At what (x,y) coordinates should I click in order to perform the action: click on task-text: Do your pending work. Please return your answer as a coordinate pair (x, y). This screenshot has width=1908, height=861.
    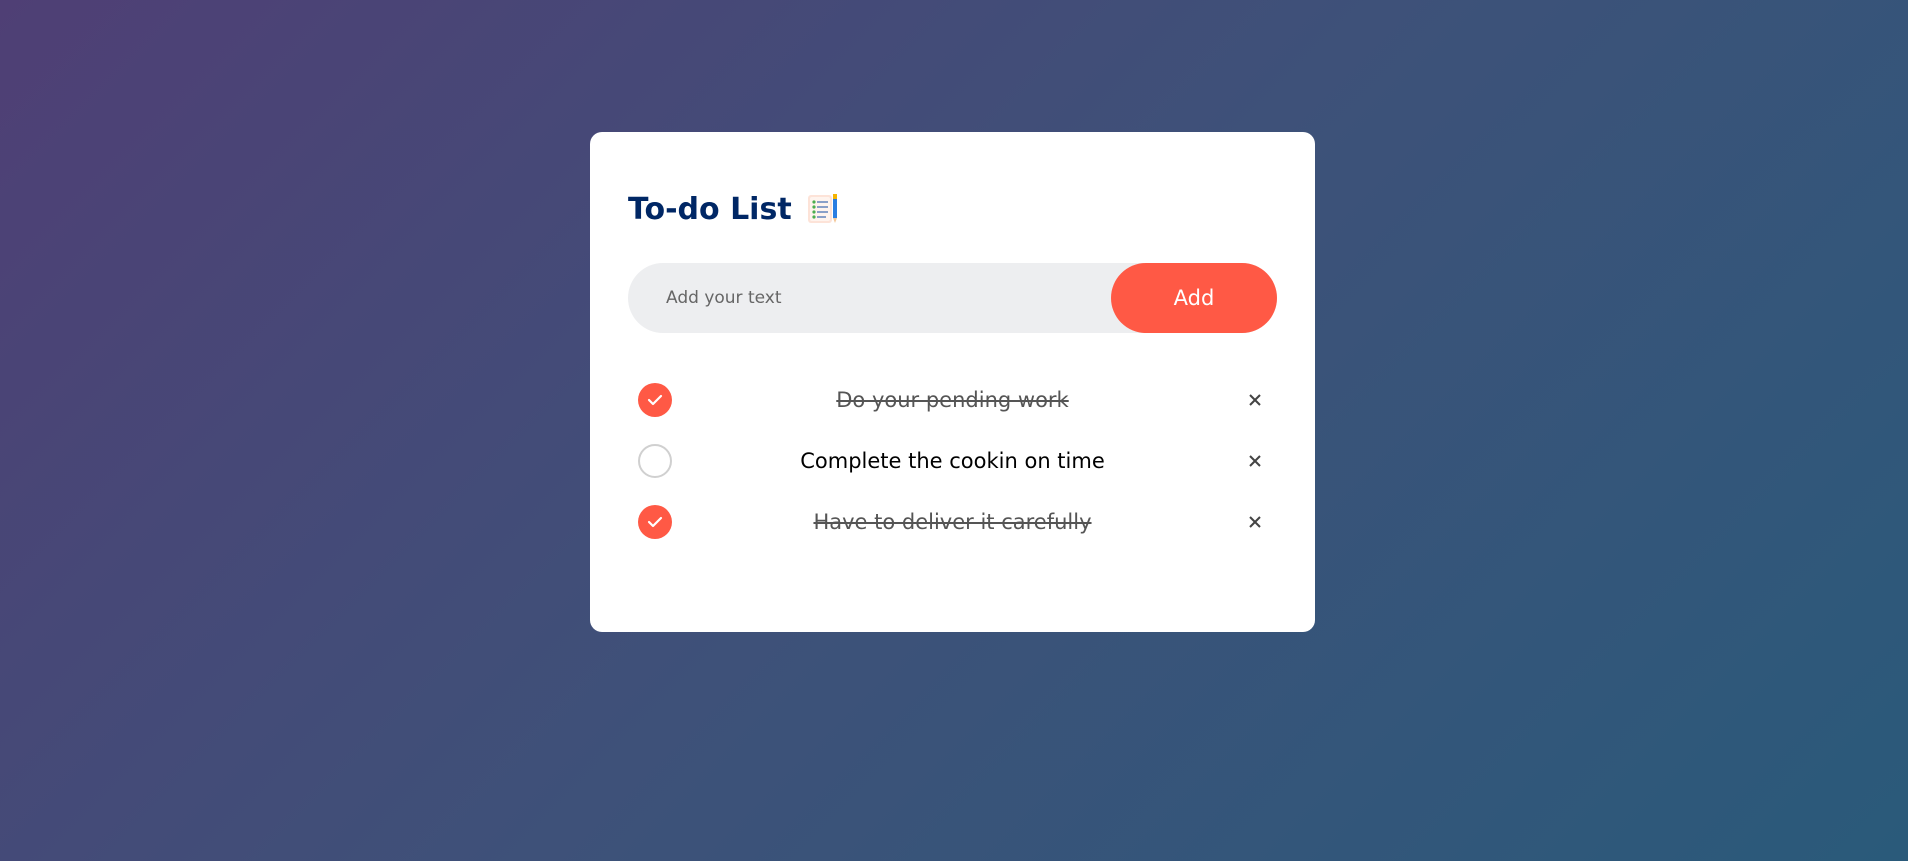
    Looking at the image, I should click on (952, 399).